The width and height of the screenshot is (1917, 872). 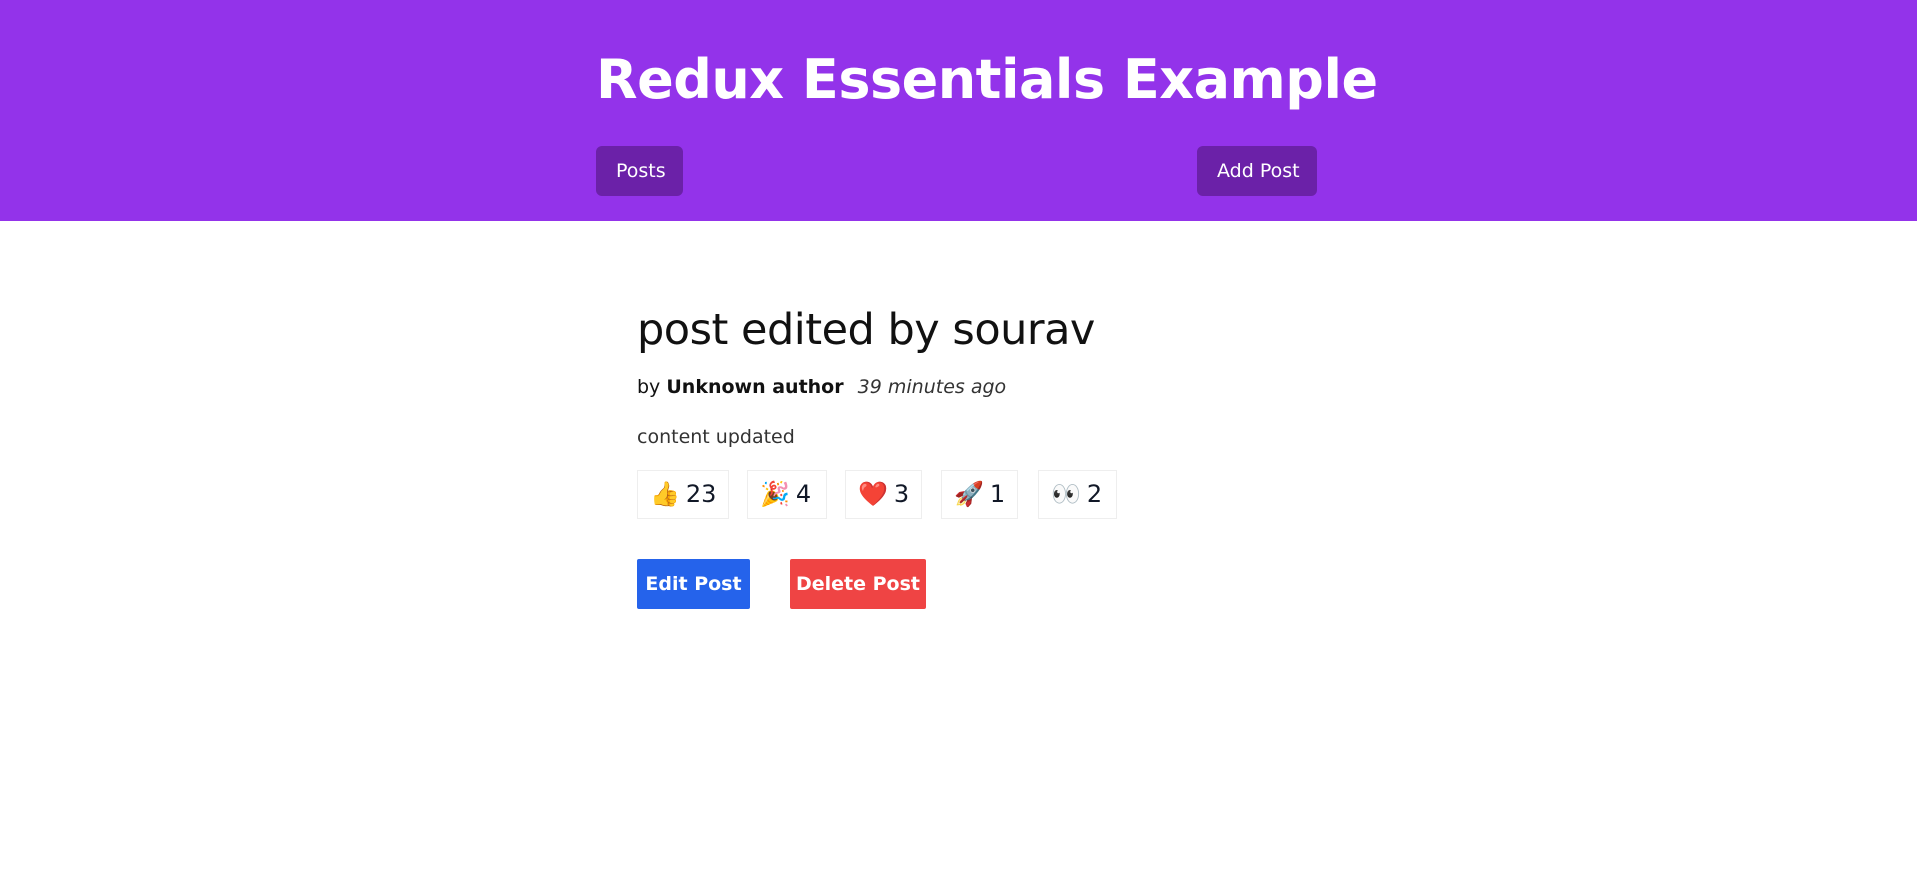 I want to click on reaction-rocket-button: 🚀 1, so click(x=979, y=494).